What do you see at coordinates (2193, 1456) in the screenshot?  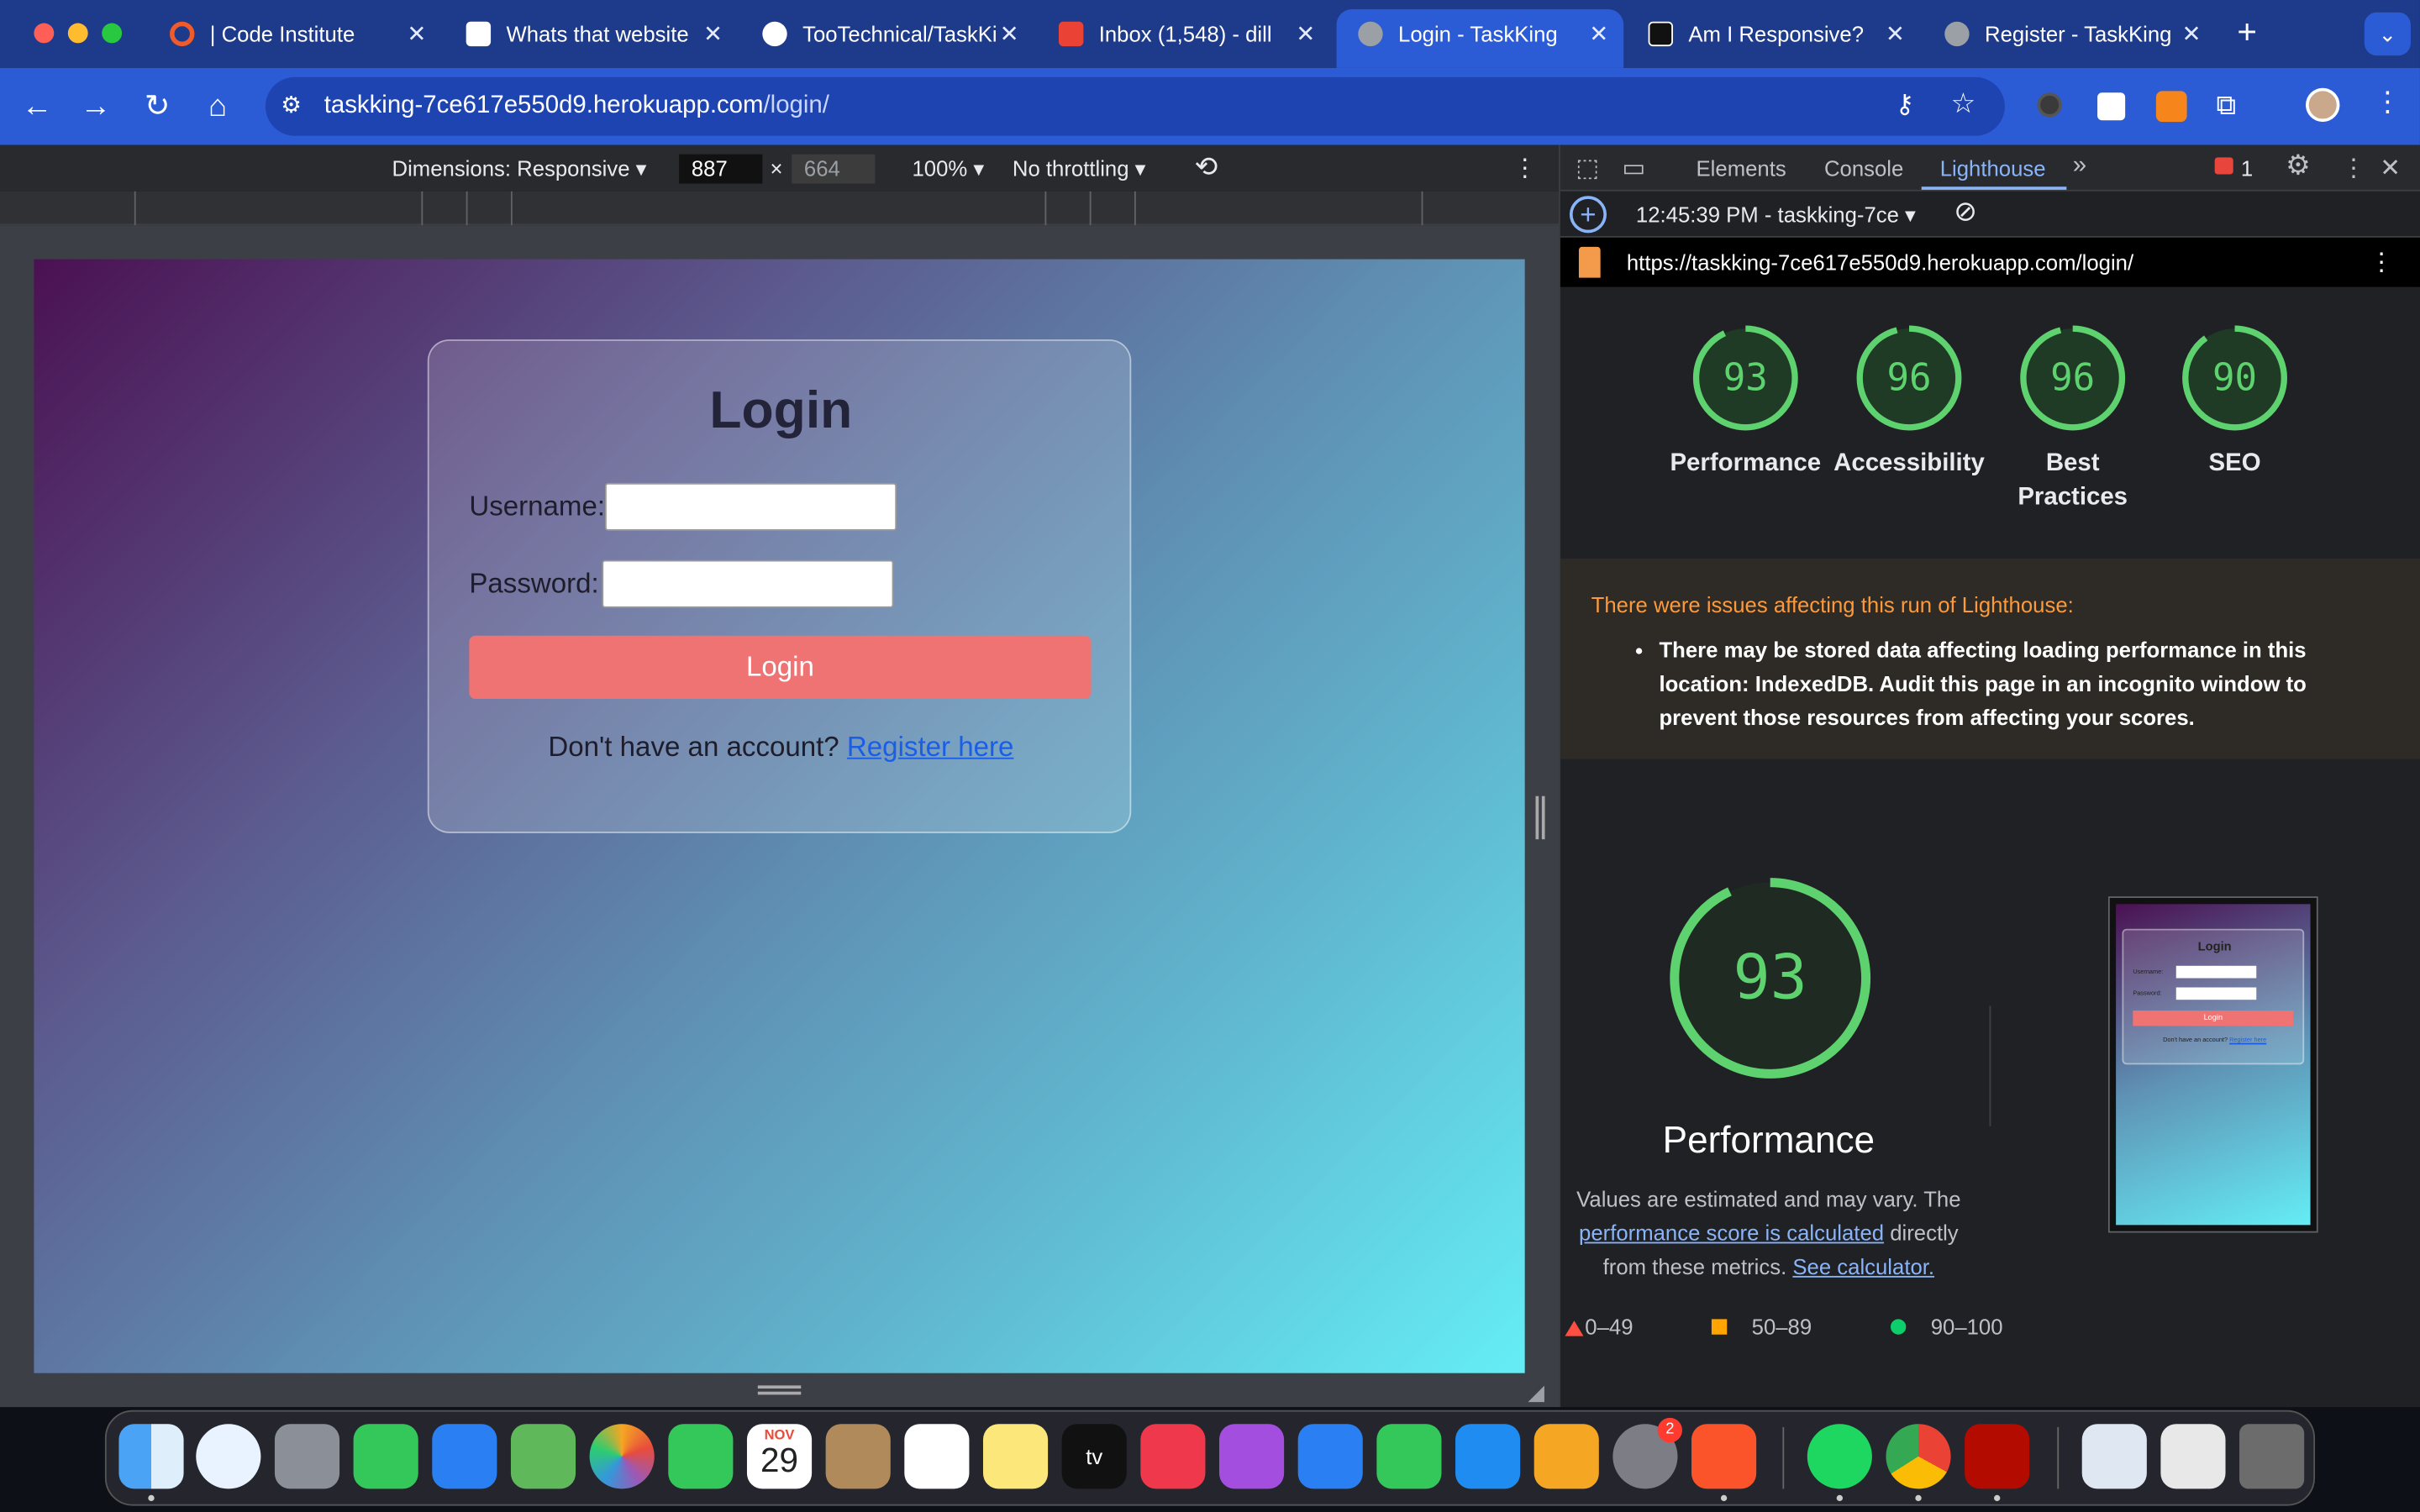 I see `downloads-stack-icon` at bounding box center [2193, 1456].